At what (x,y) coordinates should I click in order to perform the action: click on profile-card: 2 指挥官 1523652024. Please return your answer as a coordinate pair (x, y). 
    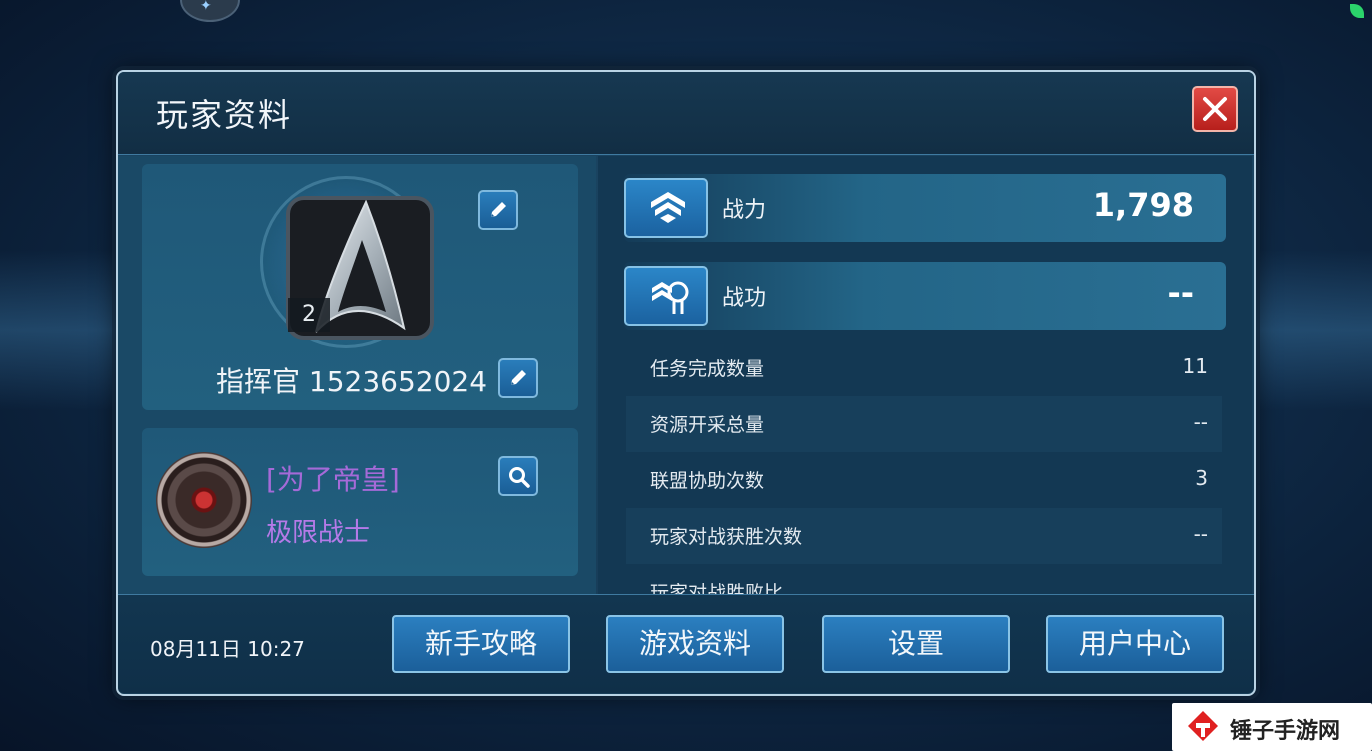
    Looking at the image, I should click on (360, 287).